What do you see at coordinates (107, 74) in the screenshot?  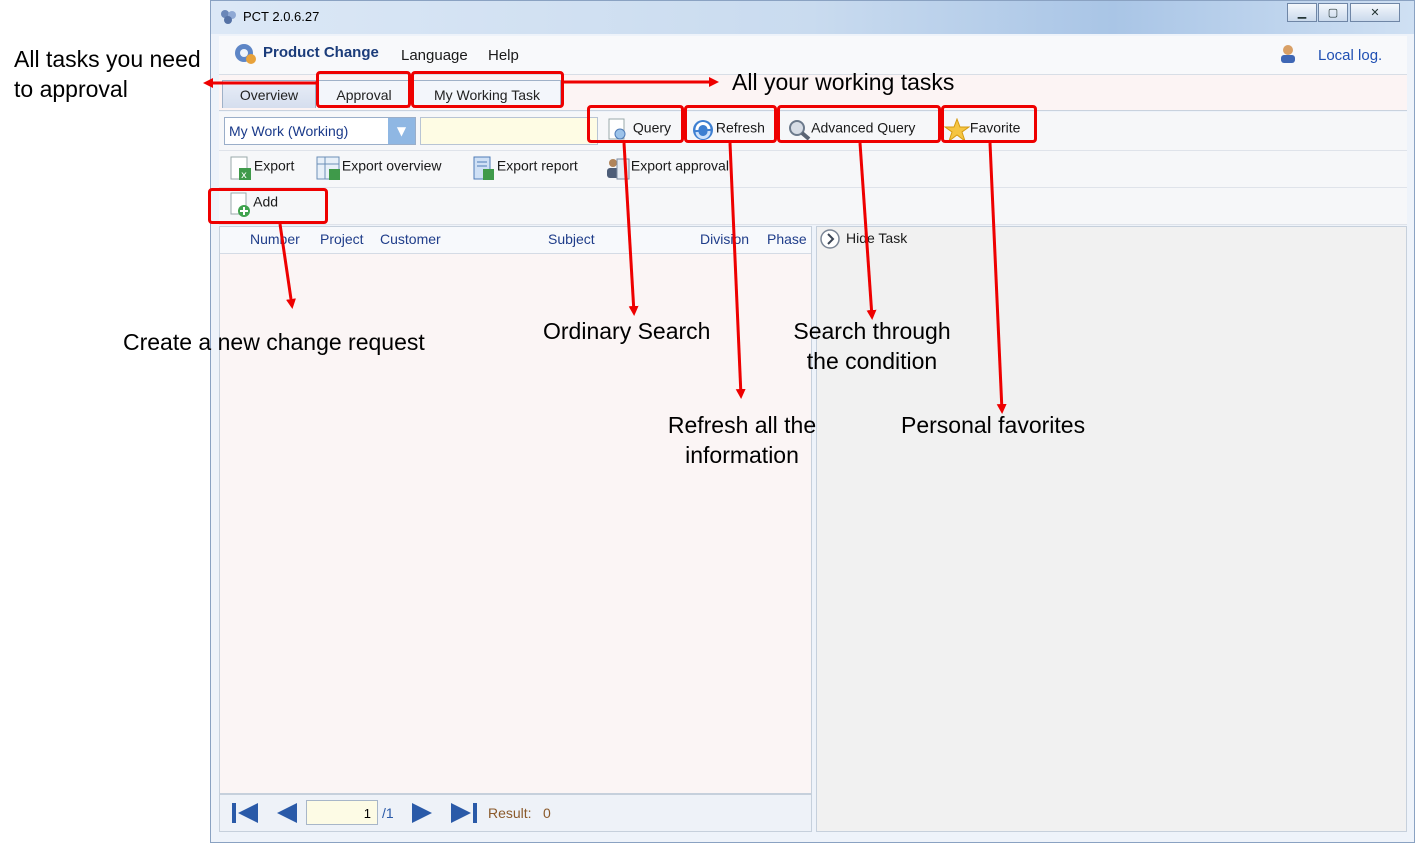 I see `annotation-approval-tasks: All tasks you need to approval` at bounding box center [107, 74].